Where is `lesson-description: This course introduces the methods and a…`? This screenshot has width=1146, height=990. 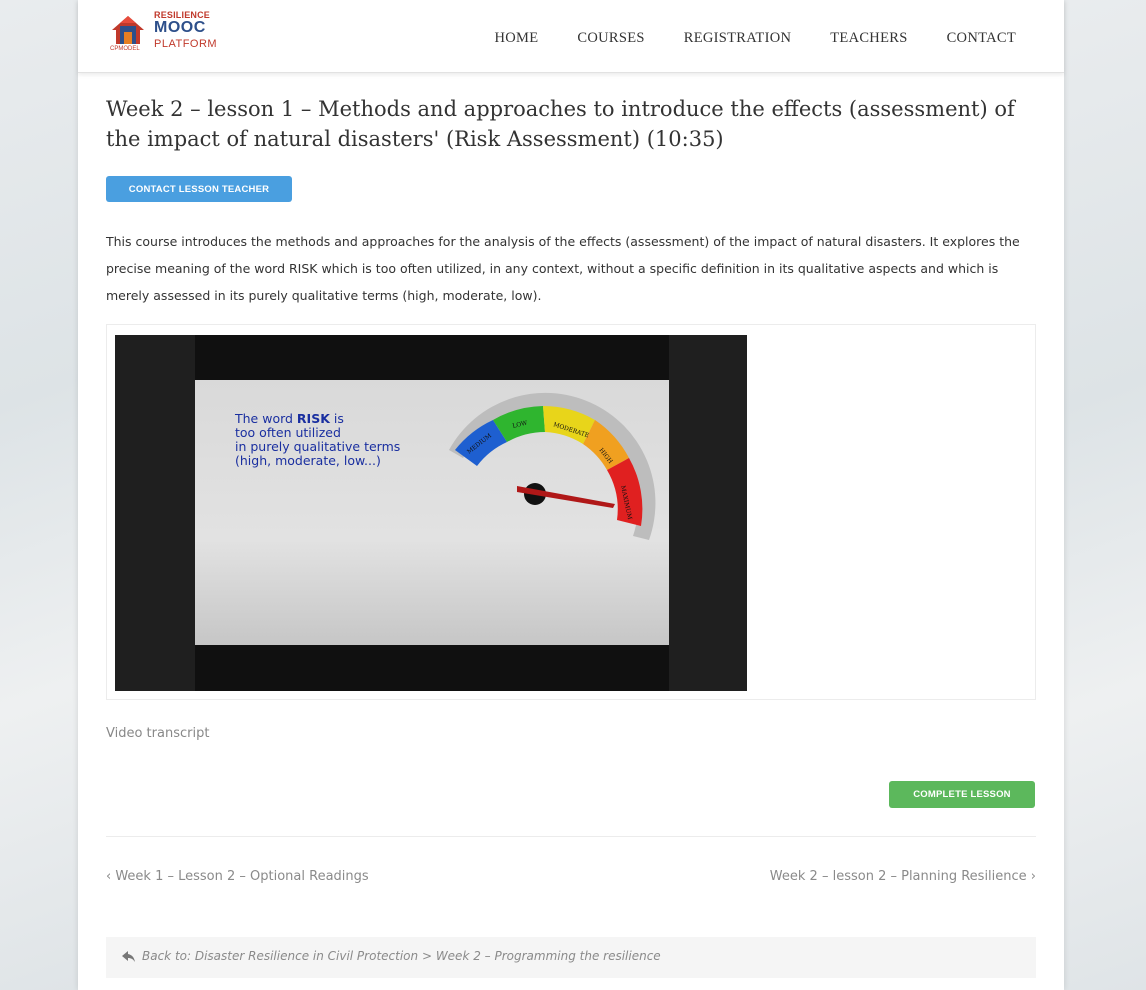
lesson-description: This course introduces the methods and a… is located at coordinates (563, 268).